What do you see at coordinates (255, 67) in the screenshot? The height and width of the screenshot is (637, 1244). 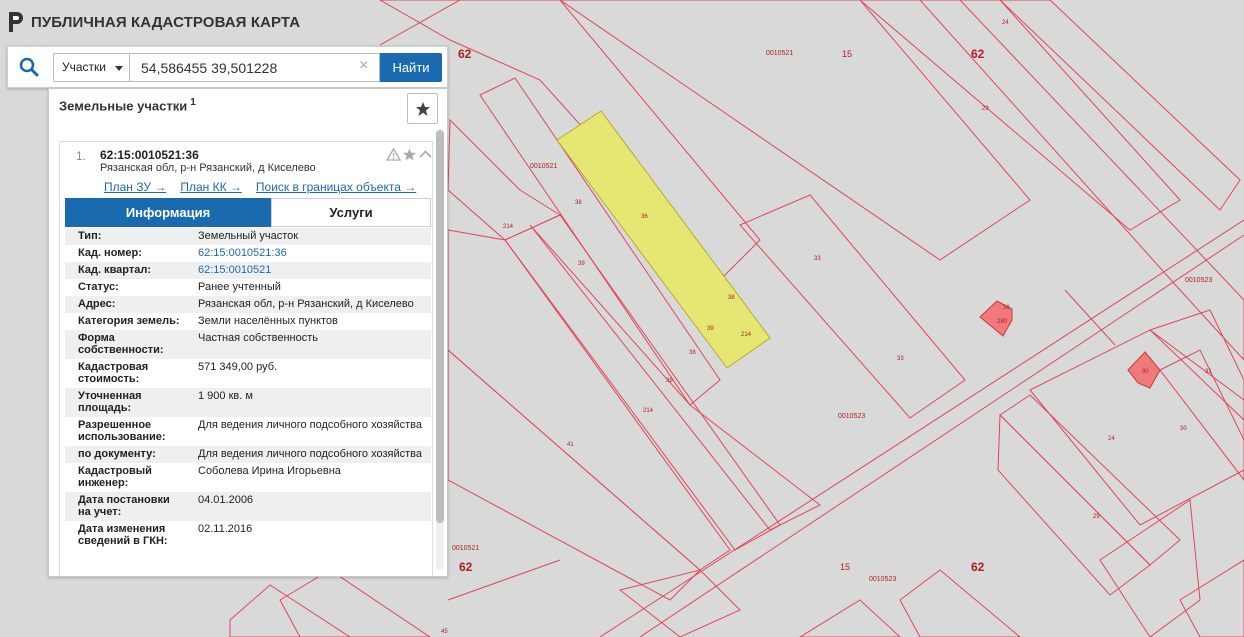 I see `search-input` at bounding box center [255, 67].